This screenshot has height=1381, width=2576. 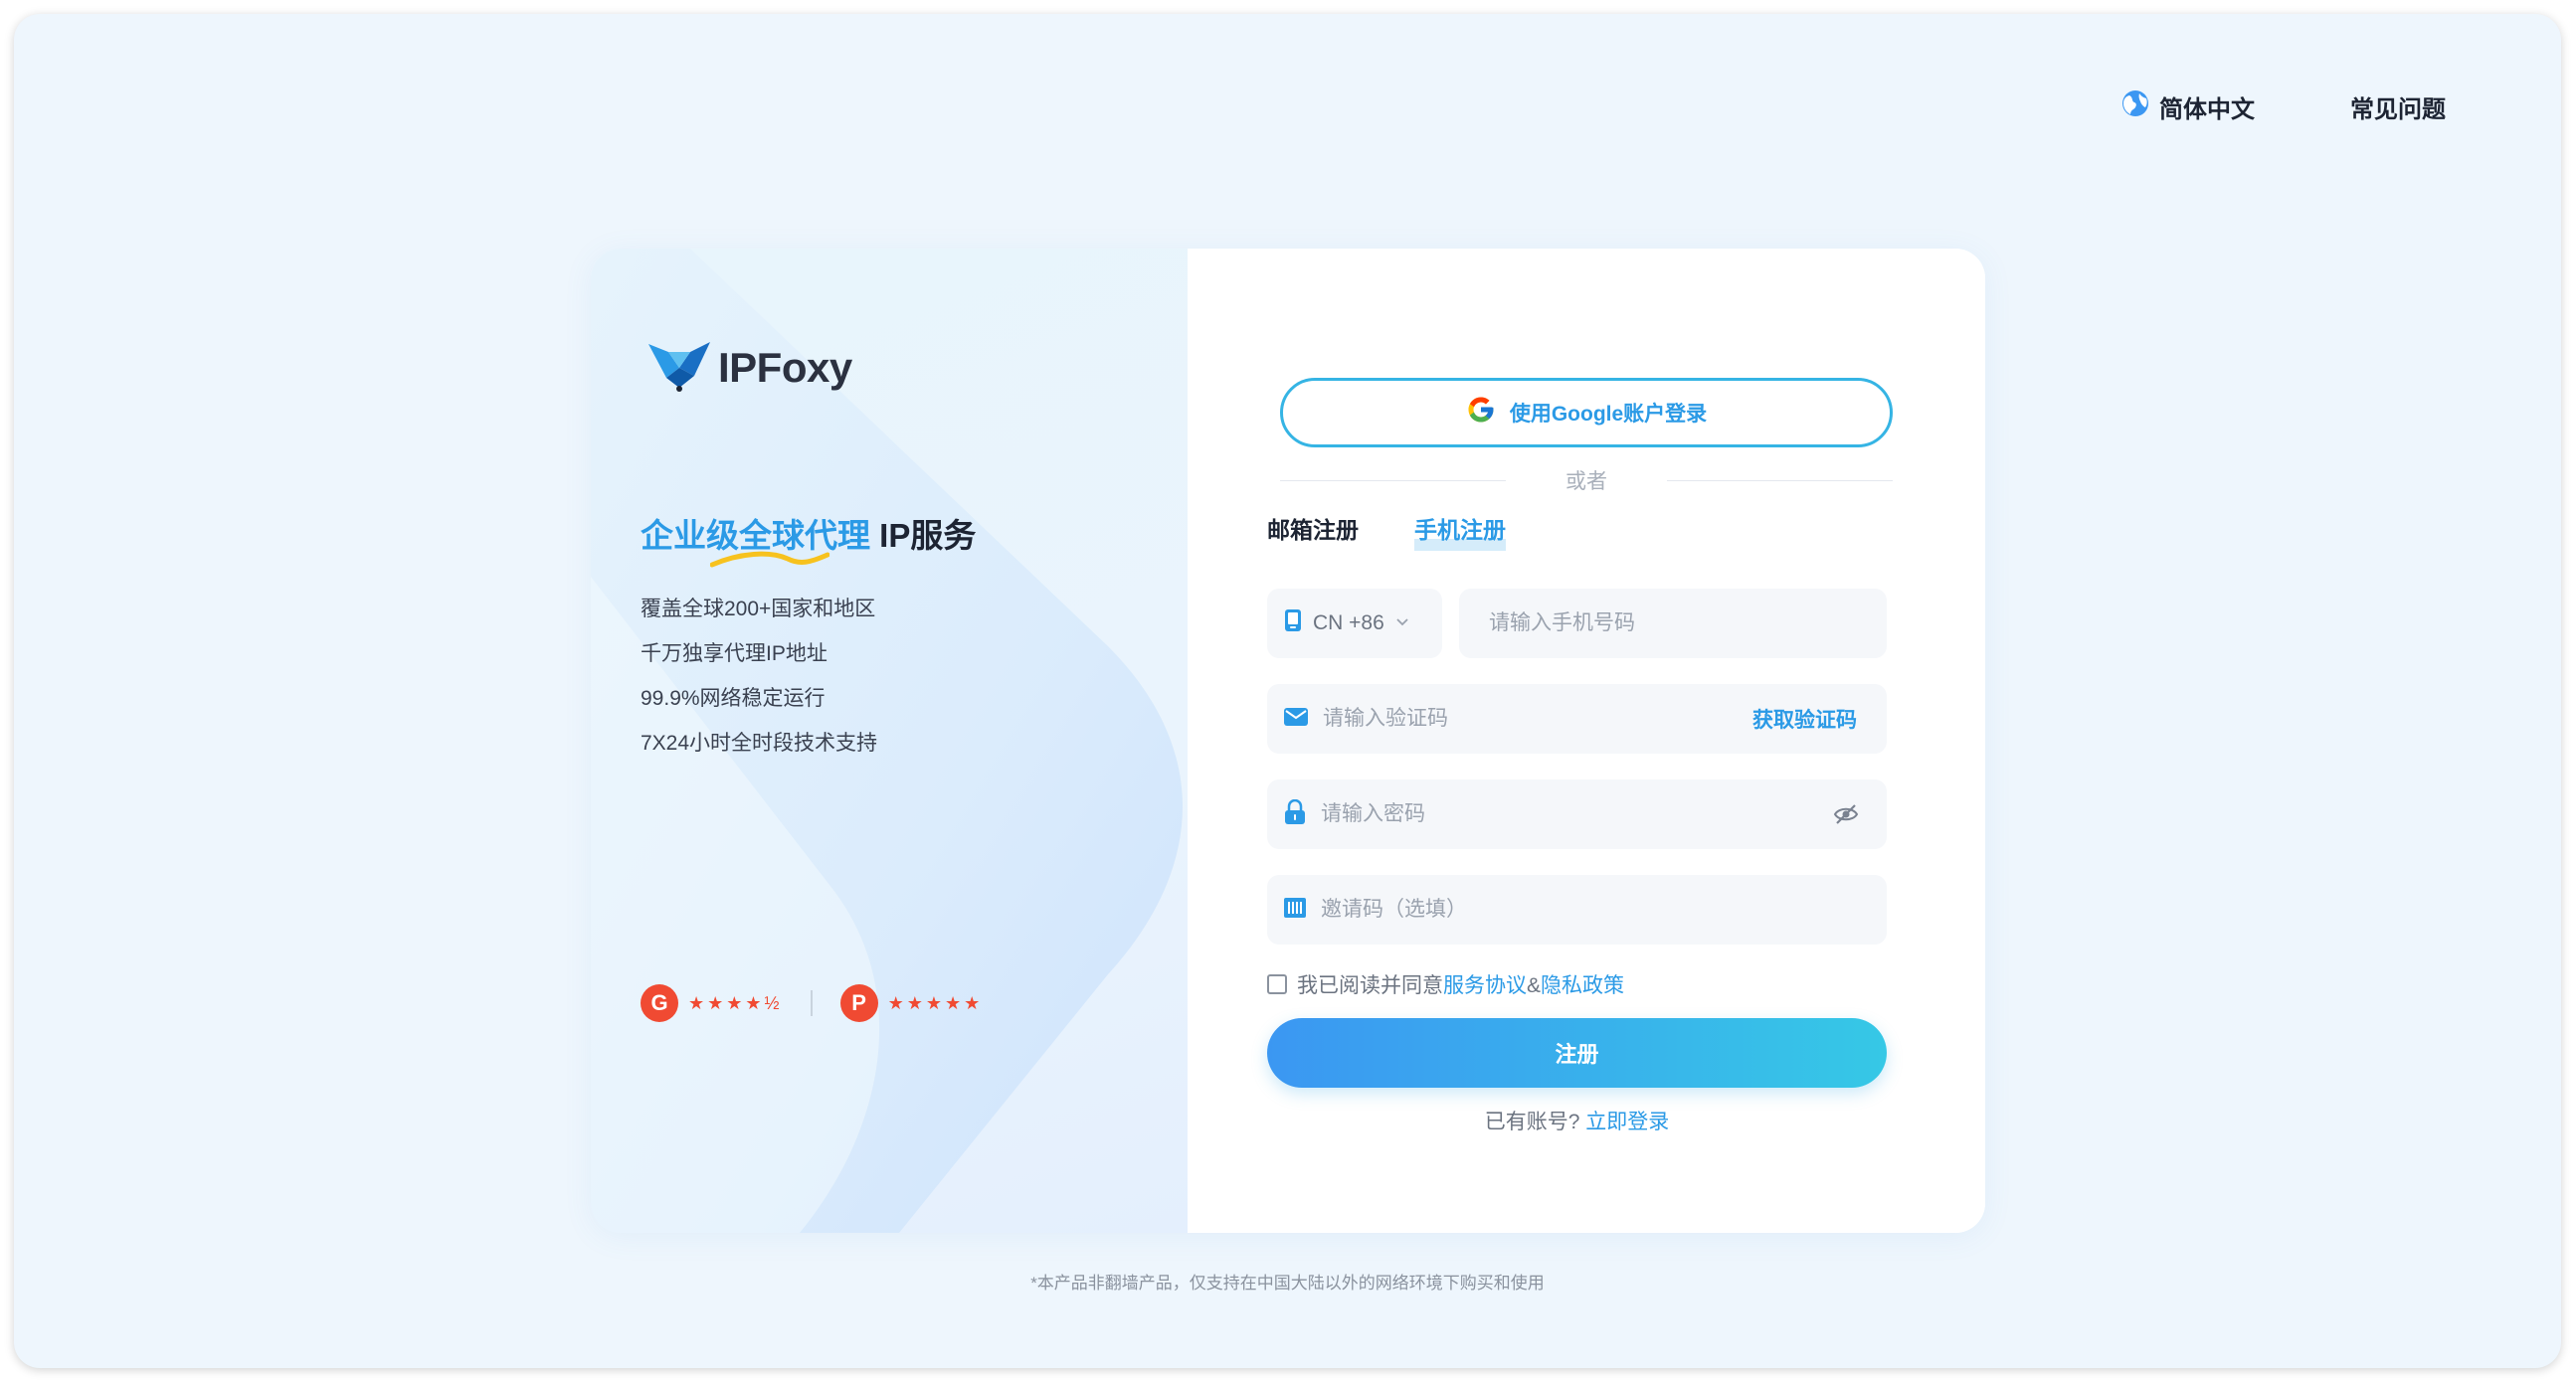 I want to click on register-tabs: 邮箱注册 手机注册, so click(x=1386, y=531).